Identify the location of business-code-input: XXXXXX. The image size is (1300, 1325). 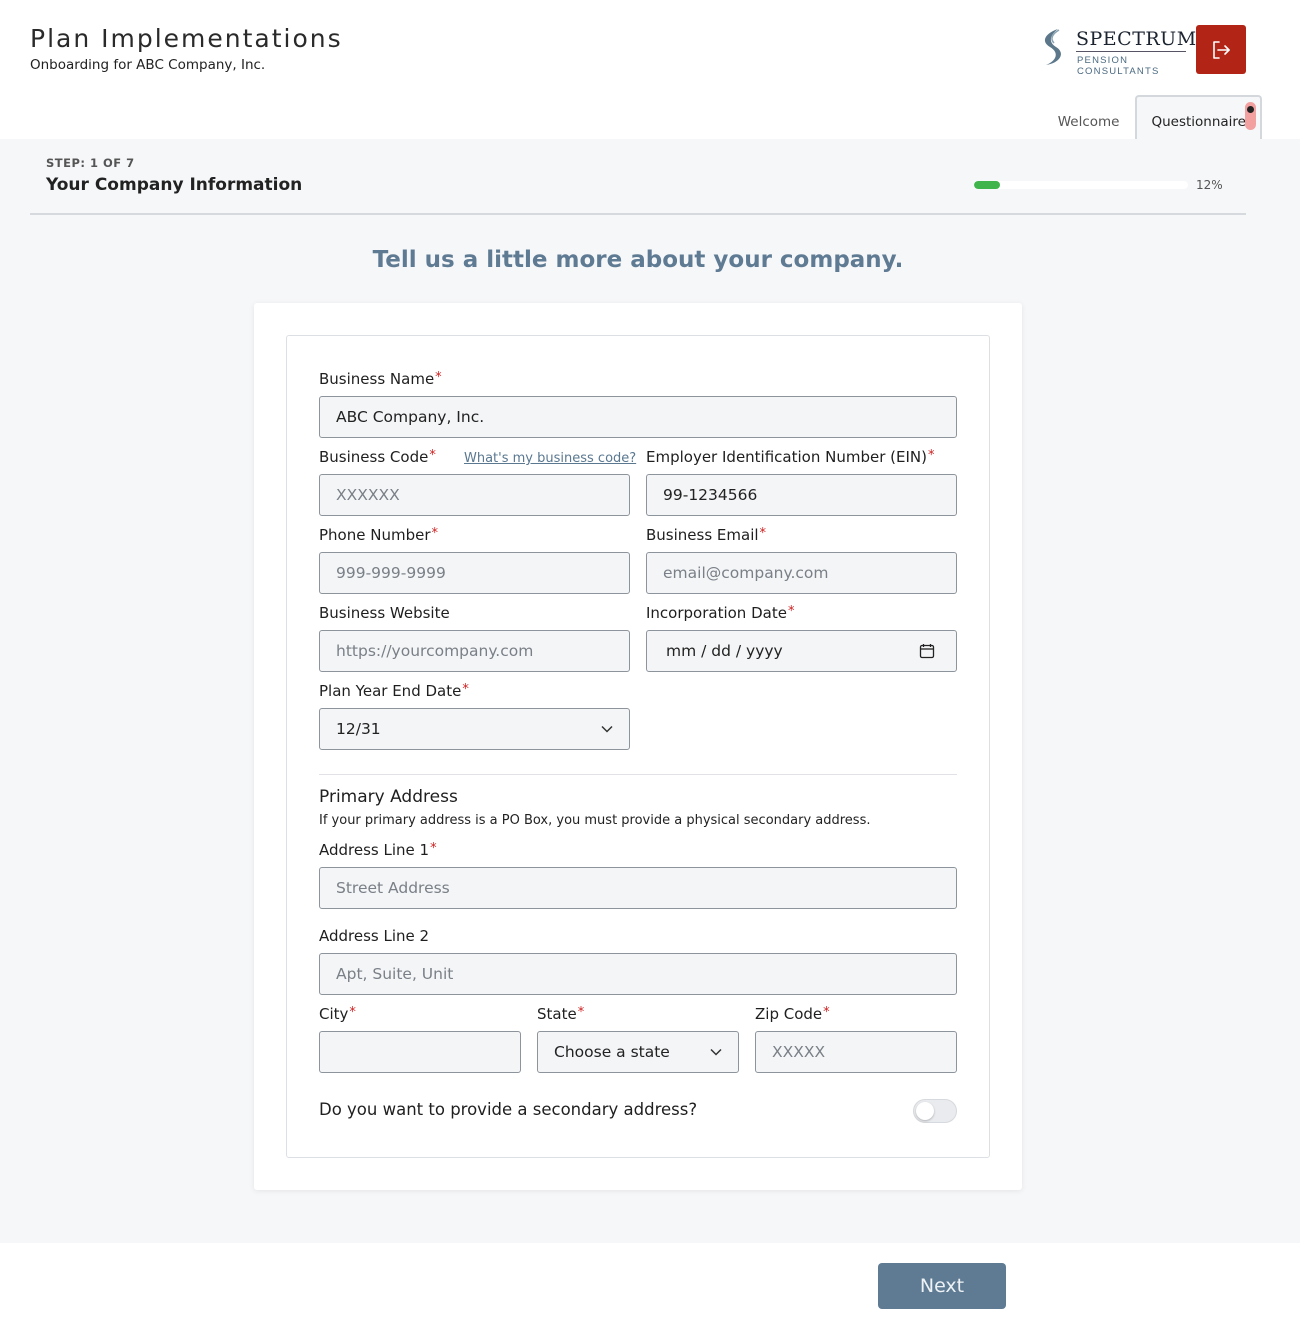
(474, 495).